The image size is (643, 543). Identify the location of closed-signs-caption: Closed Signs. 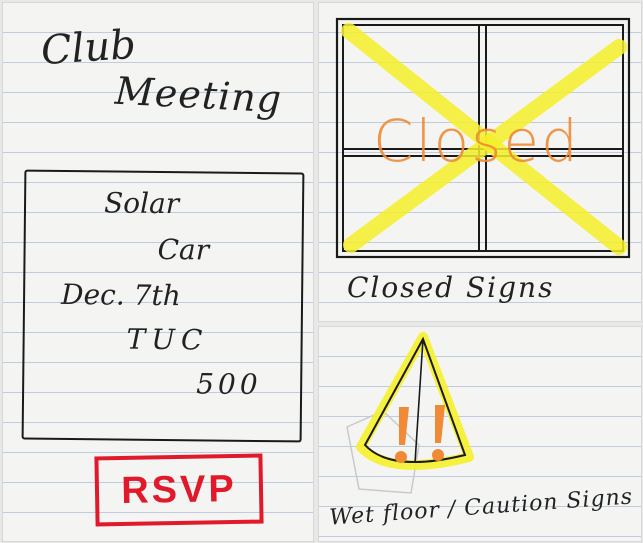
(451, 287).